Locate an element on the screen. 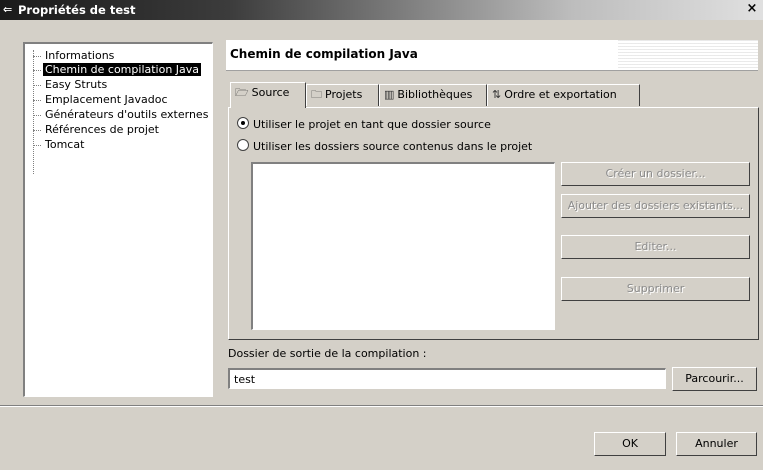 The image size is (763, 470). tab-source: 🗁 Source is located at coordinates (268, 95).